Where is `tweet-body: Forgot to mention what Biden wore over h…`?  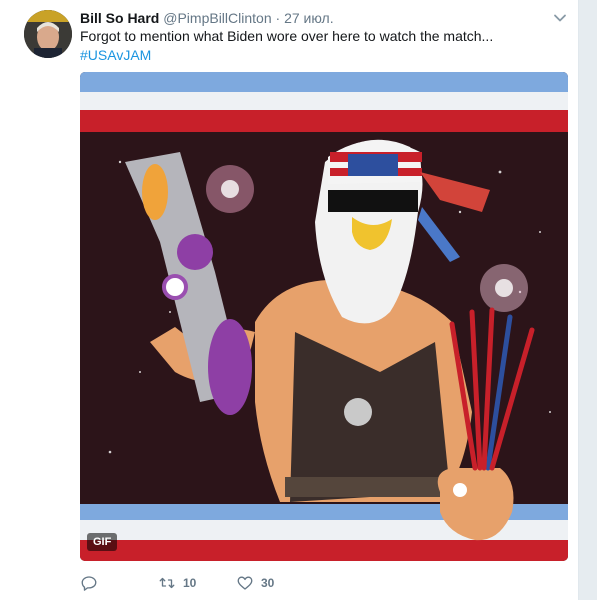 tweet-body: Forgot to mention what Biden wore over h… is located at coordinates (287, 36).